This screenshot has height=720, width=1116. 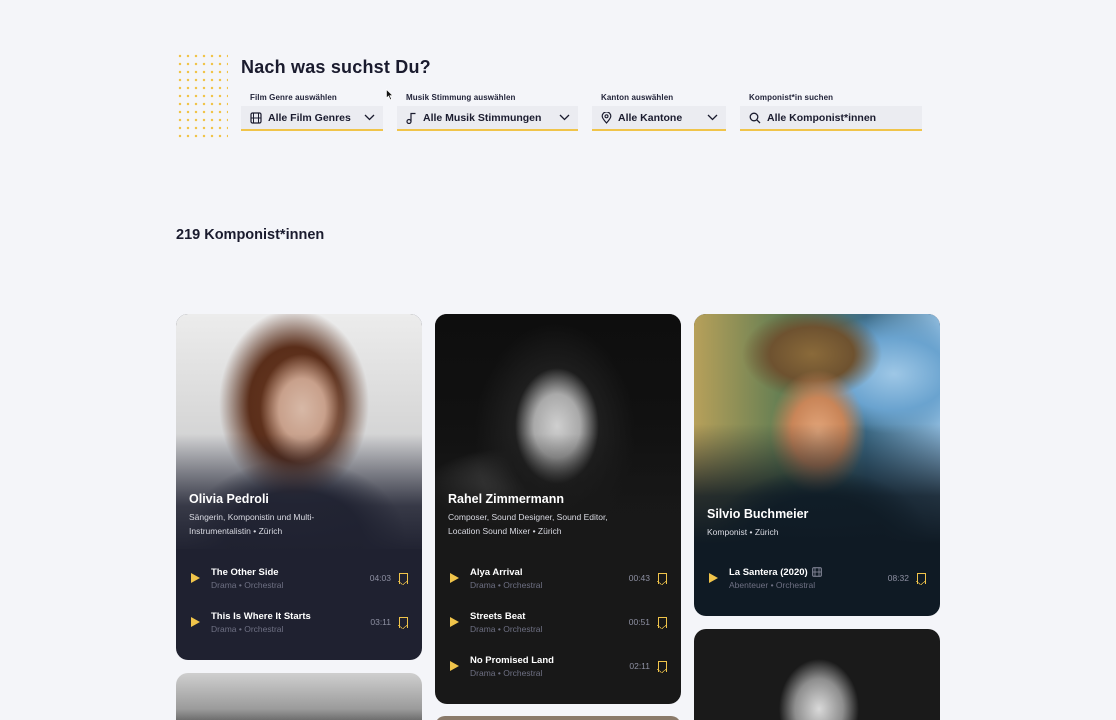 What do you see at coordinates (639, 578) in the screenshot?
I see `track-duration: 00:43` at bounding box center [639, 578].